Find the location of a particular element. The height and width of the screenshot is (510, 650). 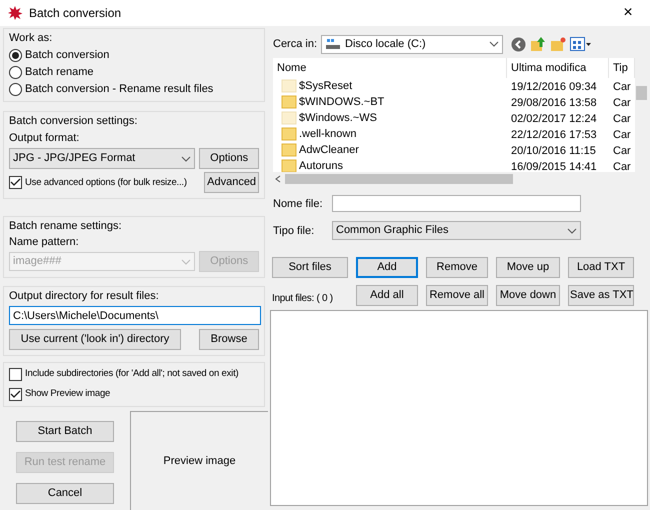

list-button: Remove is located at coordinates (457, 267).